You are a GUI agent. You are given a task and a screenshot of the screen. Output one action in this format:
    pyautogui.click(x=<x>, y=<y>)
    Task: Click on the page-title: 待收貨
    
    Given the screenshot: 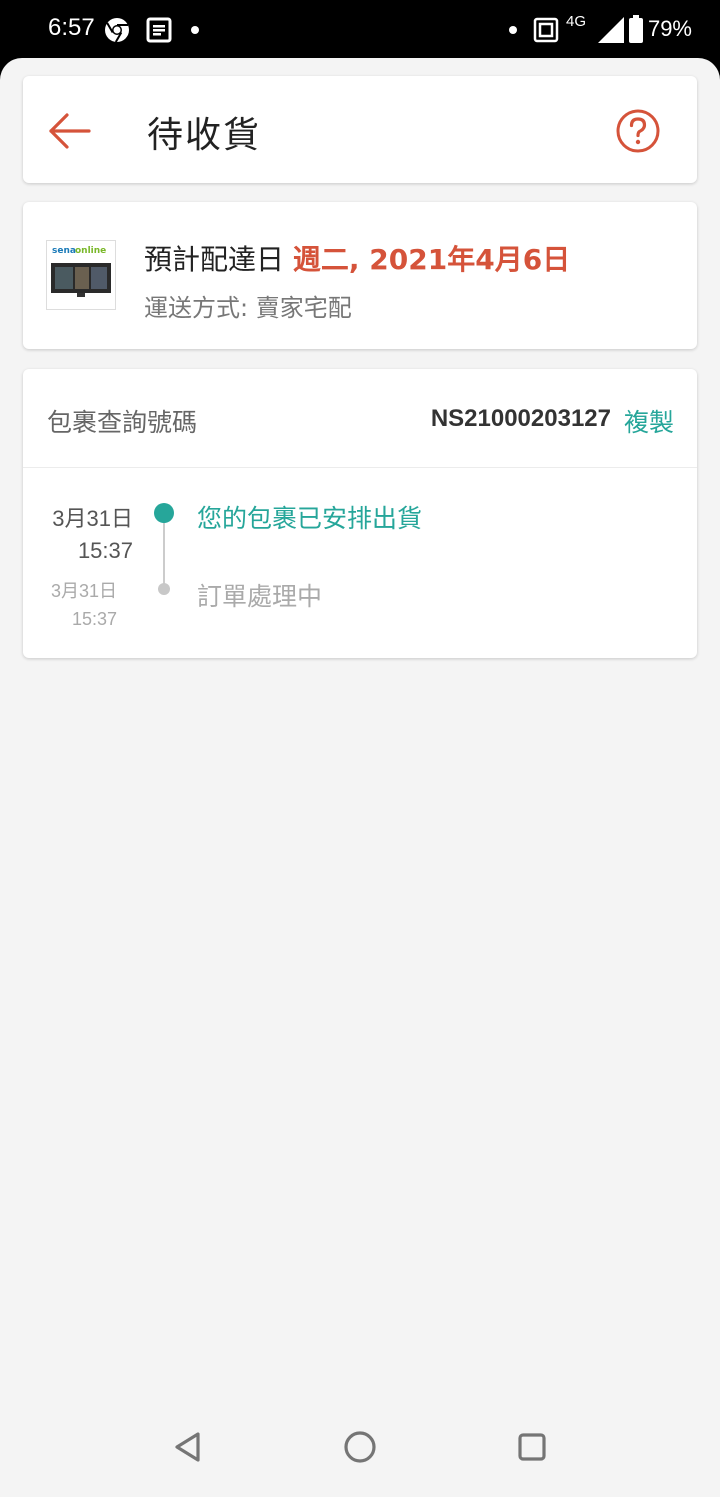 What is the action you would take?
    pyautogui.click(x=204, y=135)
    